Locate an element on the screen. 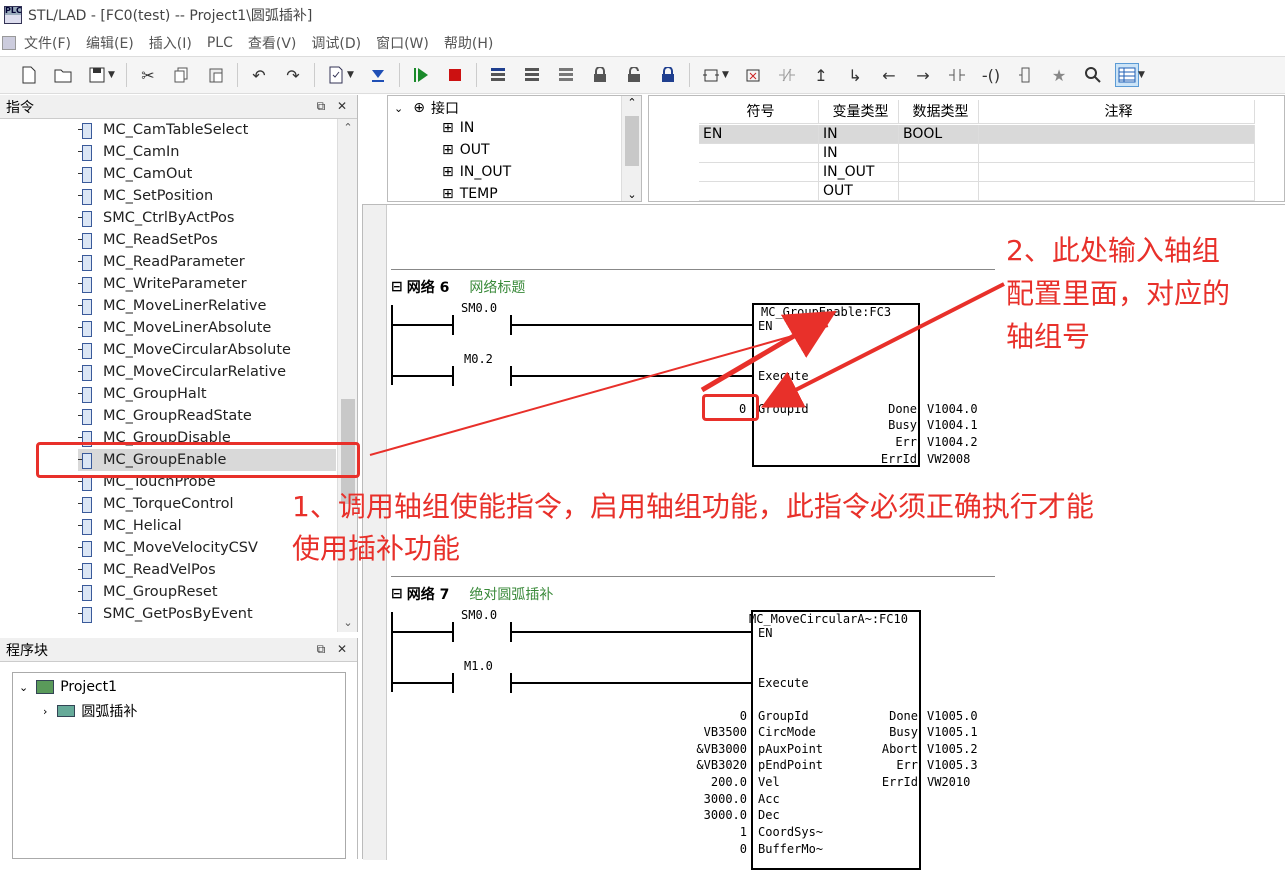 The image size is (1285, 870). annotation-note2-line2: 配置里面，对应的 is located at coordinates (1118, 293).